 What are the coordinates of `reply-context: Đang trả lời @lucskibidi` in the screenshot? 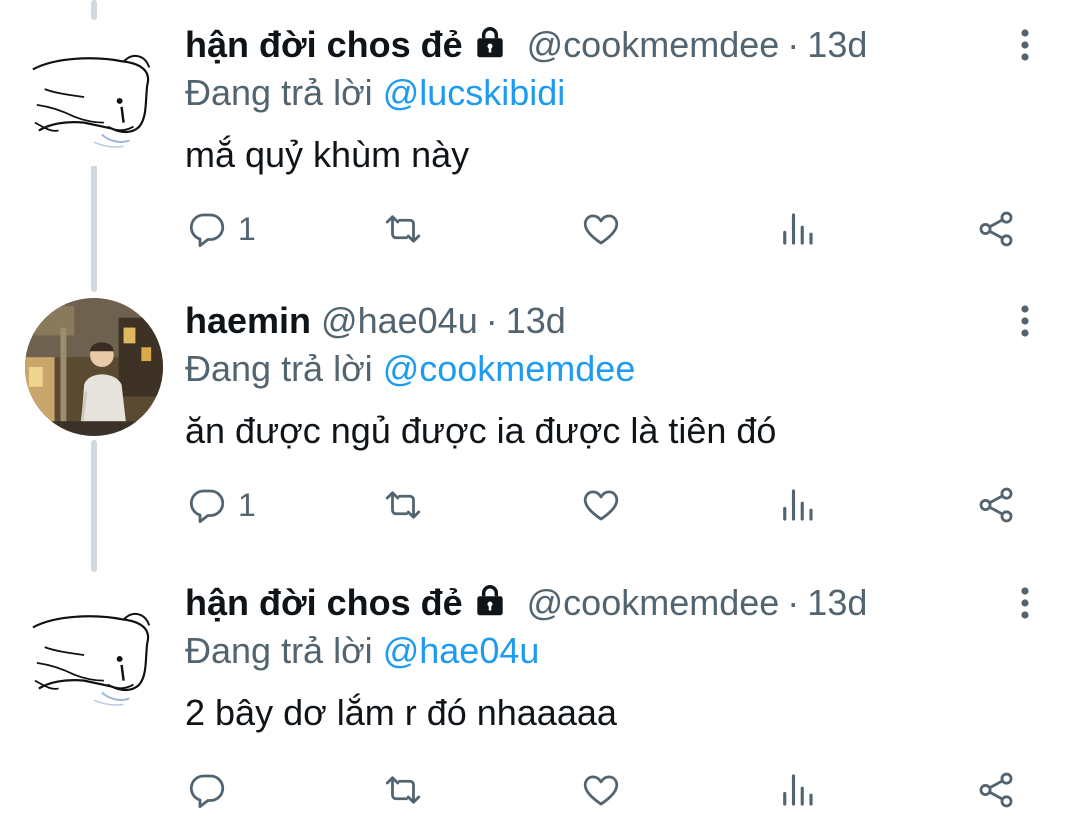 It's located at (375, 93).